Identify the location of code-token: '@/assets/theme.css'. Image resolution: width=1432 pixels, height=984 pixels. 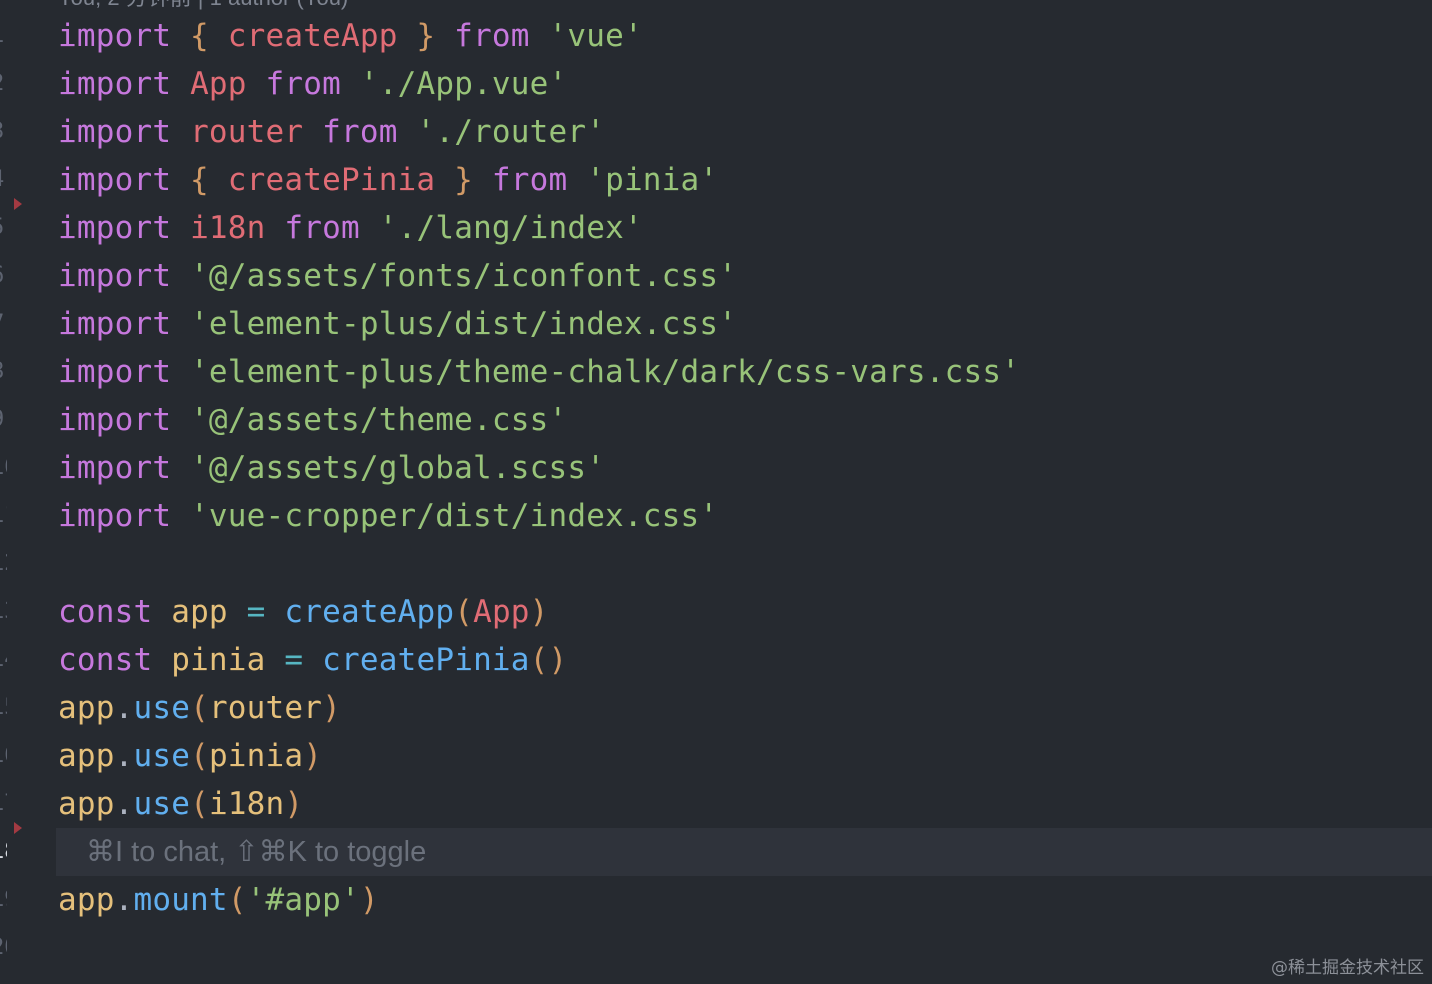
(379, 420).